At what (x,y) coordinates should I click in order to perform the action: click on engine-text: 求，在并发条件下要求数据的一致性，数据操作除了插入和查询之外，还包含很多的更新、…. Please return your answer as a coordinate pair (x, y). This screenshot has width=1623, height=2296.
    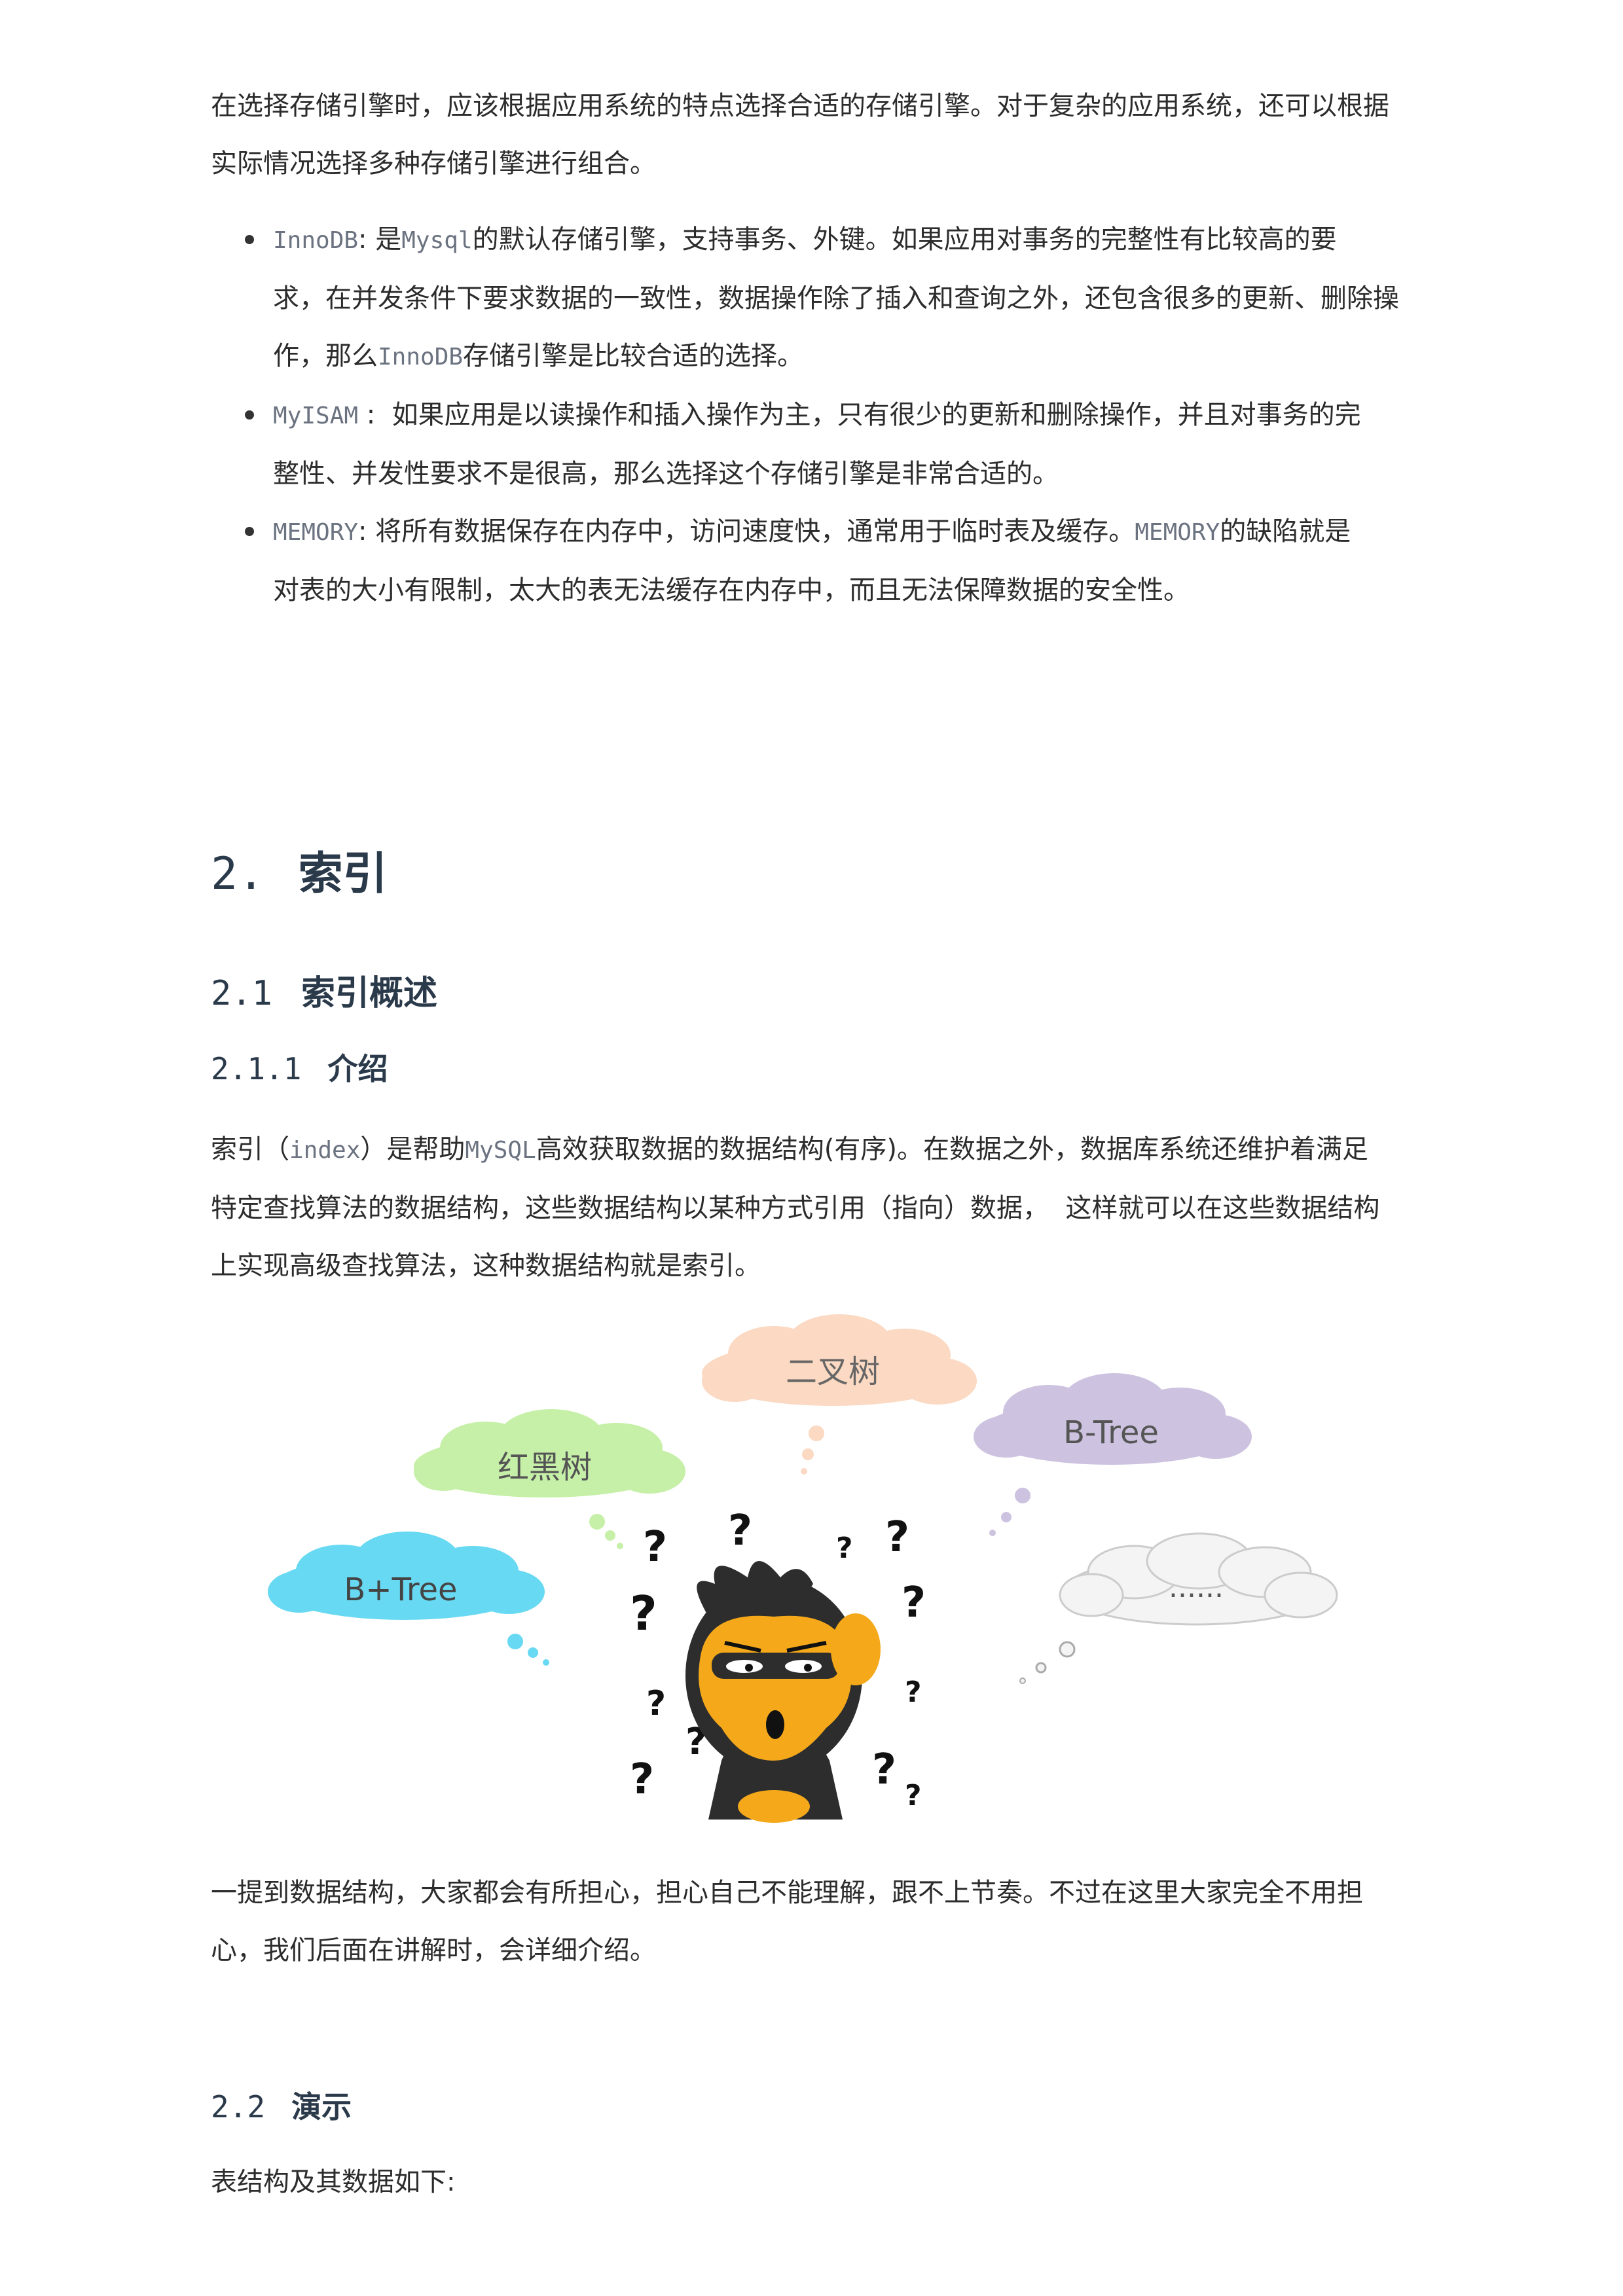
    Looking at the image, I should click on (836, 298).